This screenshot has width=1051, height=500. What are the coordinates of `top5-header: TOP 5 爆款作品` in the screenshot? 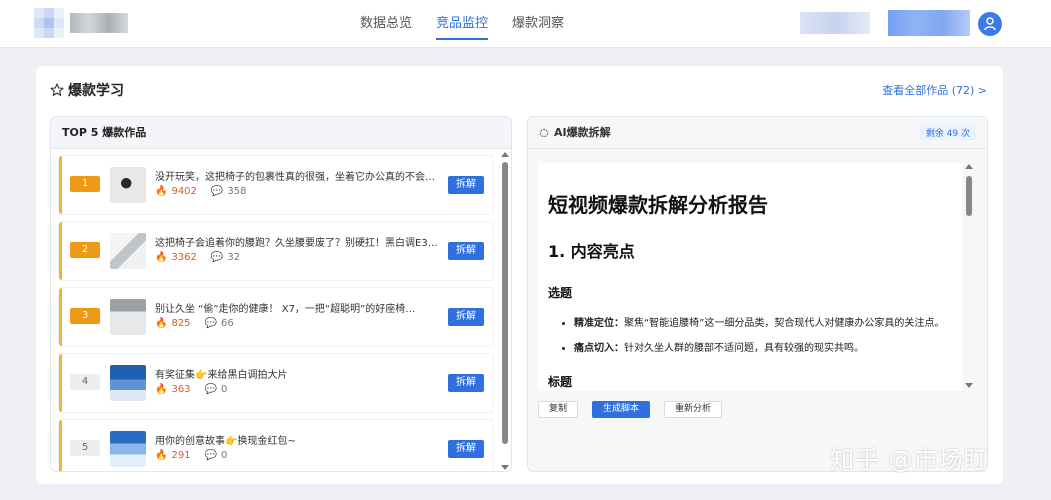 It's located at (281, 133).